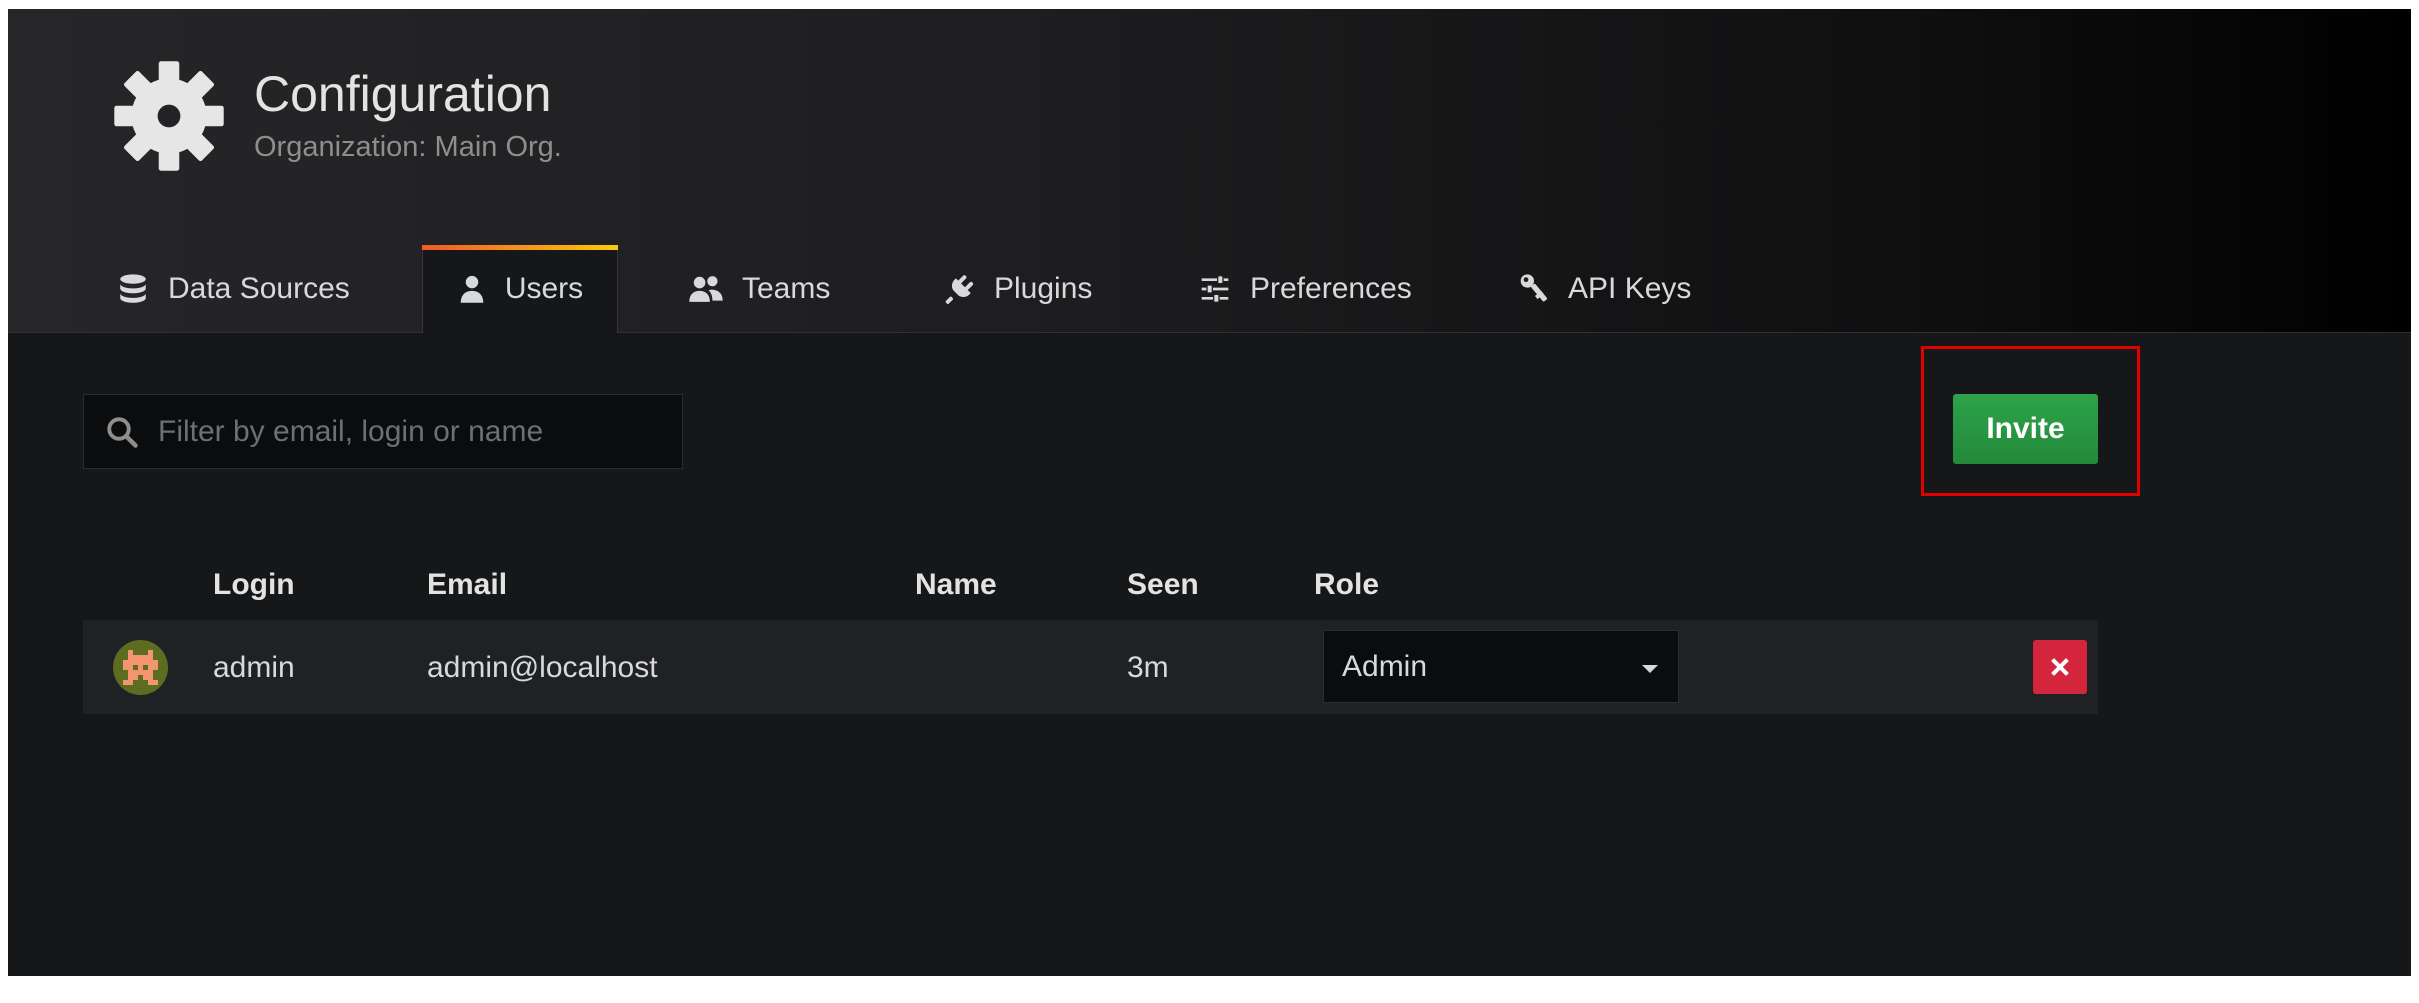  What do you see at coordinates (786, 288) in the screenshot?
I see `tab-label: Teams` at bounding box center [786, 288].